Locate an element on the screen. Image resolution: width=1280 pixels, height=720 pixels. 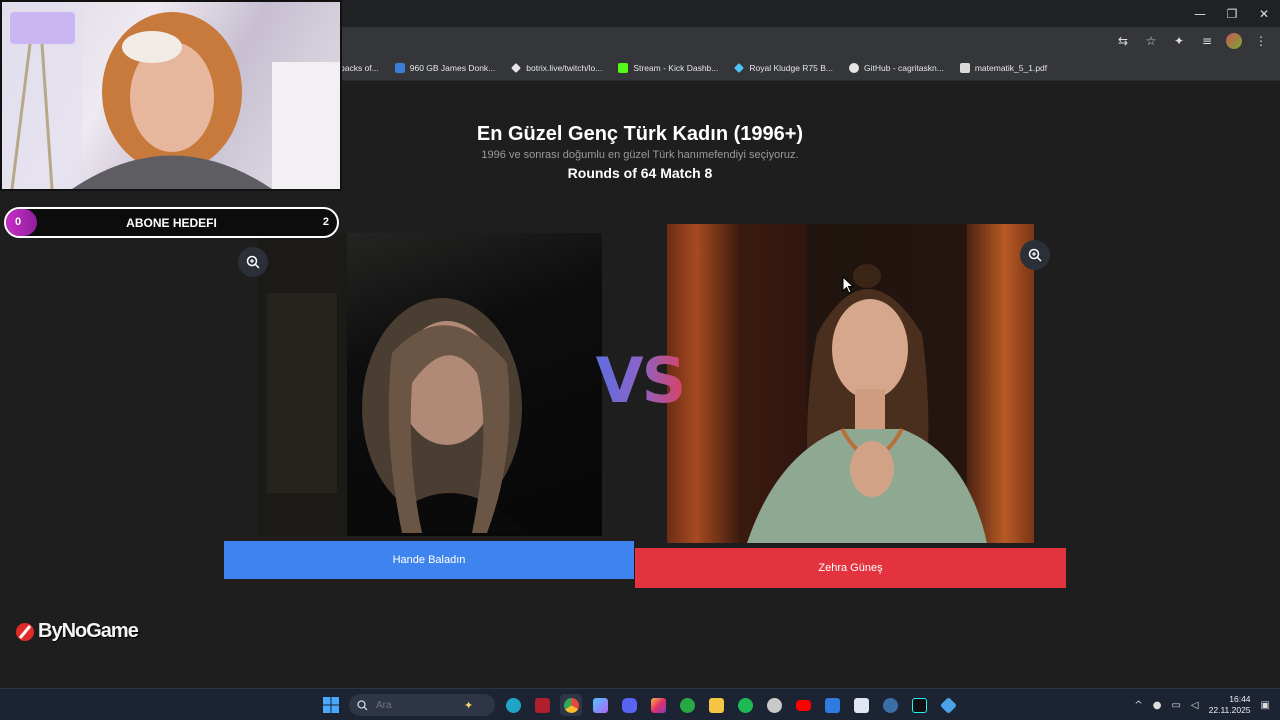
goal-target-value: 2 is located at coordinates (325, 222).